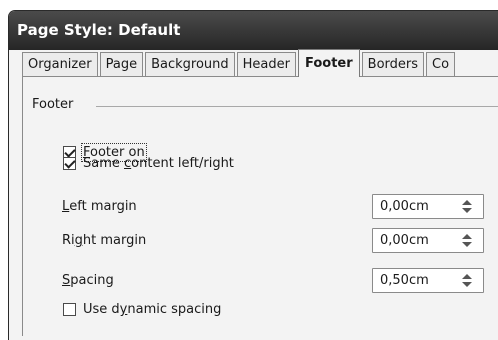 This screenshot has width=498, height=340. I want to click on dynamic-spacing-checkbox, so click(69, 309).